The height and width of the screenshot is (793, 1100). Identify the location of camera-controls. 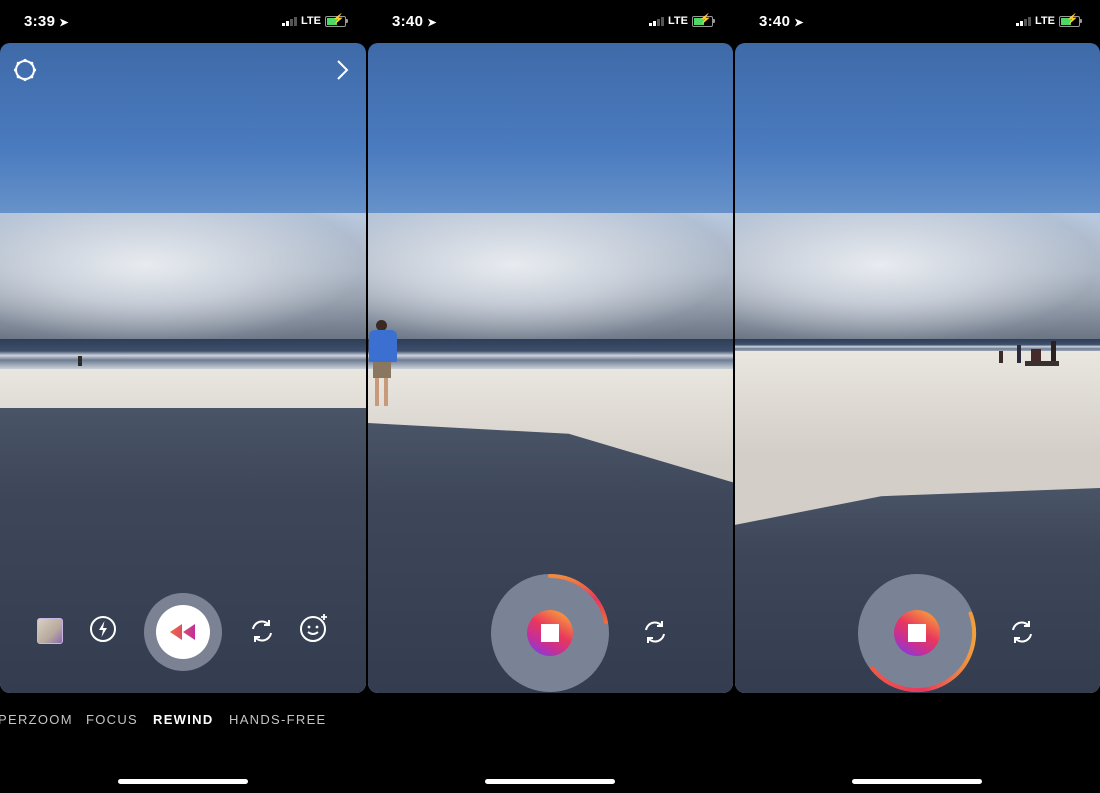
(183, 633).